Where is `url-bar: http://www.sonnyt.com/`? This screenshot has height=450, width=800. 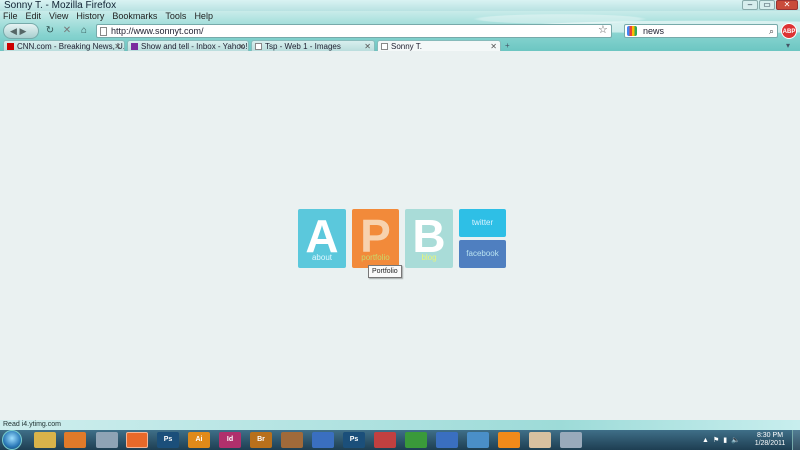
url-bar: http://www.sonnyt.com/ is located at coordinates (354, 31).